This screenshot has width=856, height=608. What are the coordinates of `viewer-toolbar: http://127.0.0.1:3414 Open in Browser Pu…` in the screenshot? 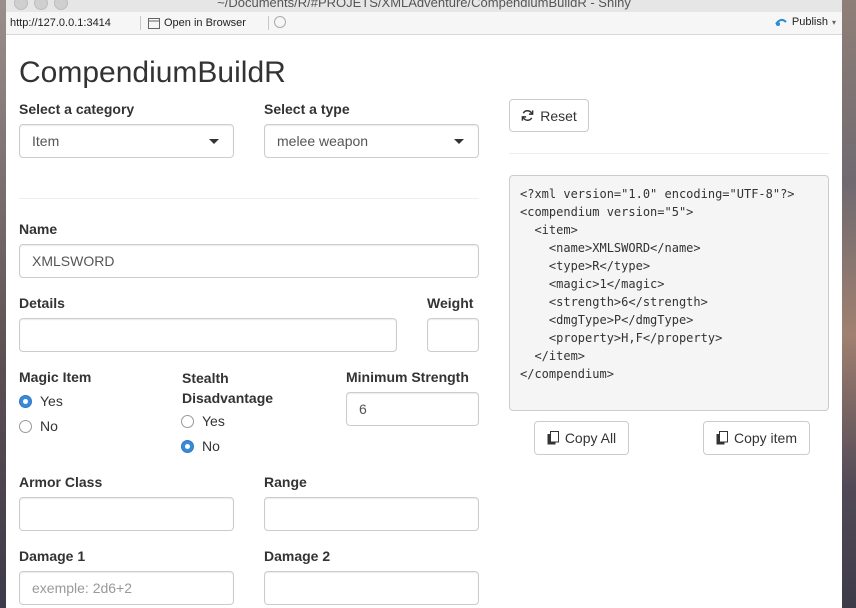 It's located at (424, 23).